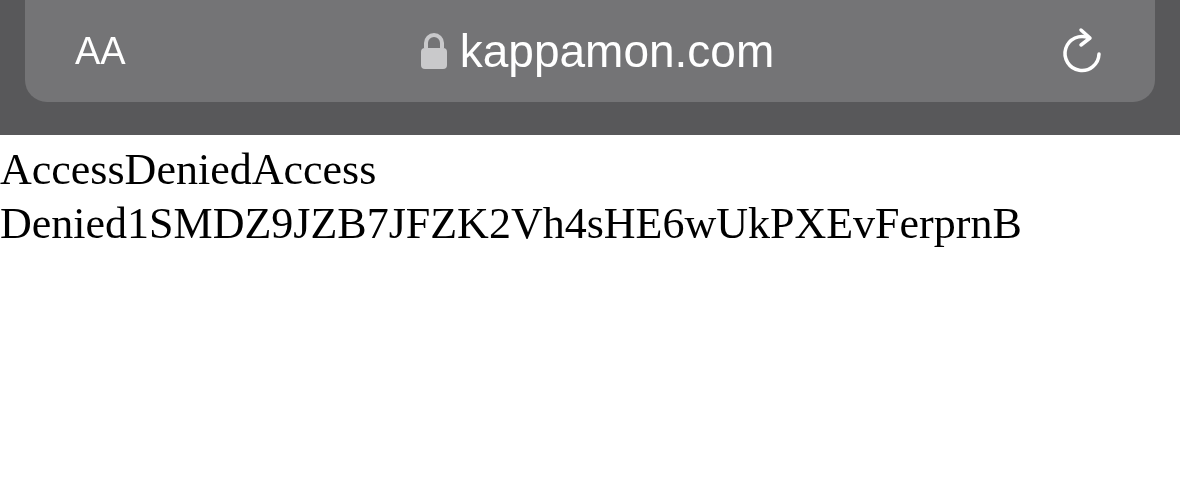  I want to click on text-size-button: AA, so click(115, 51).